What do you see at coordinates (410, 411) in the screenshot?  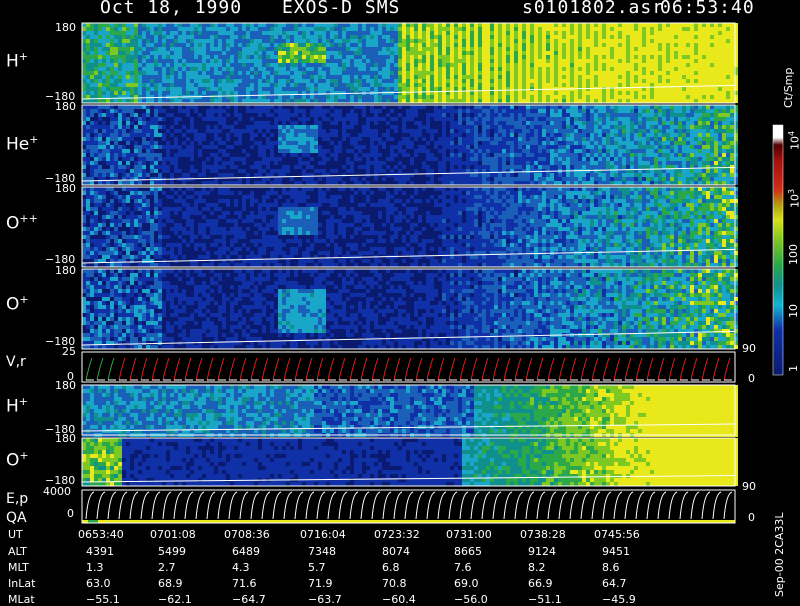 I see `panel-h-plus-lower` at bounding box center [410, 411].